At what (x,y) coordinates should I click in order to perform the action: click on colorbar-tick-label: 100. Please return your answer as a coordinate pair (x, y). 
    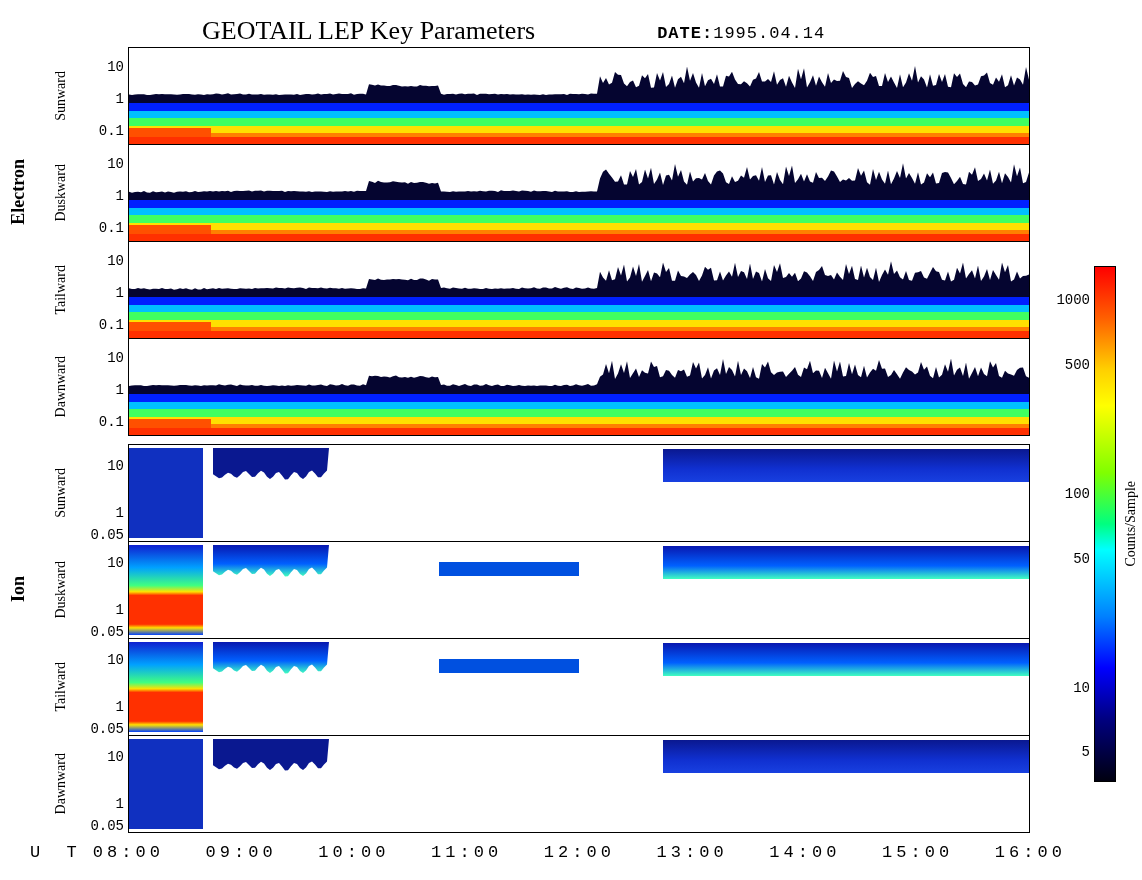
    Looking at the image, I should click on (1077, 494).